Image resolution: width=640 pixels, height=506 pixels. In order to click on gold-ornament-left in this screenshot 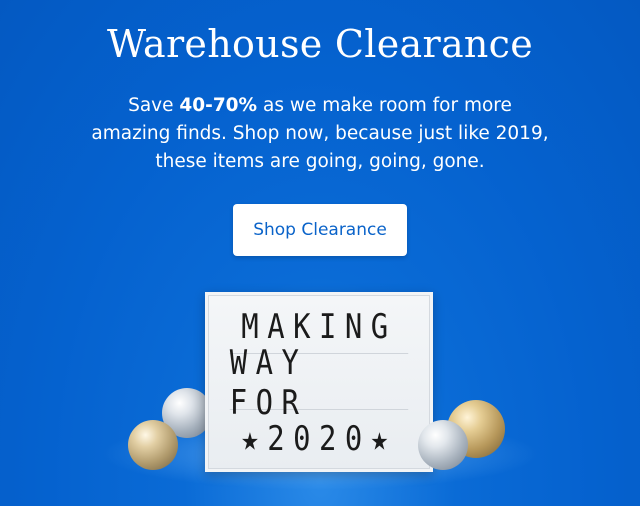, I will do `click(153, 445)`.